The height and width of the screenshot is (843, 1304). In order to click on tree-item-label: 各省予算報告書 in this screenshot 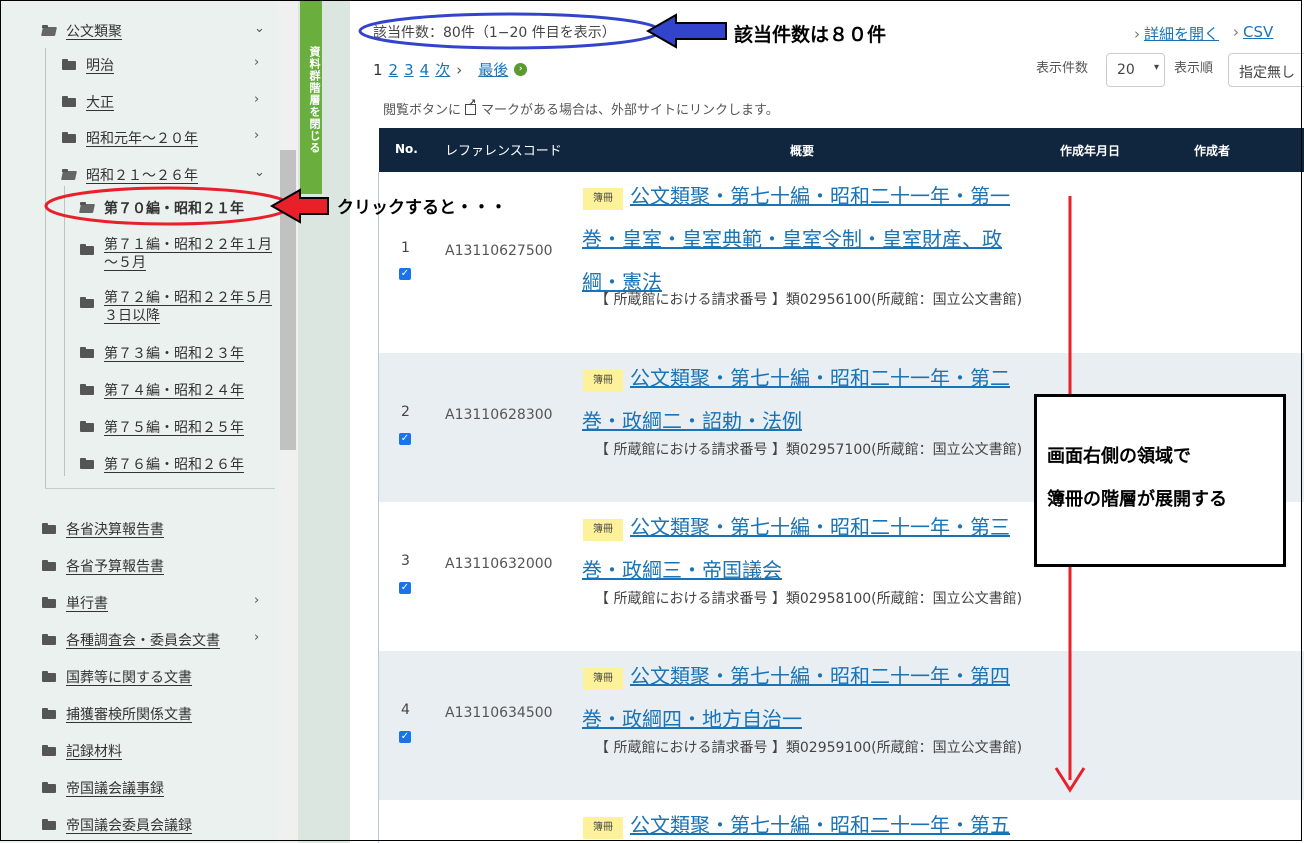, I will do `click(115, 566)`.